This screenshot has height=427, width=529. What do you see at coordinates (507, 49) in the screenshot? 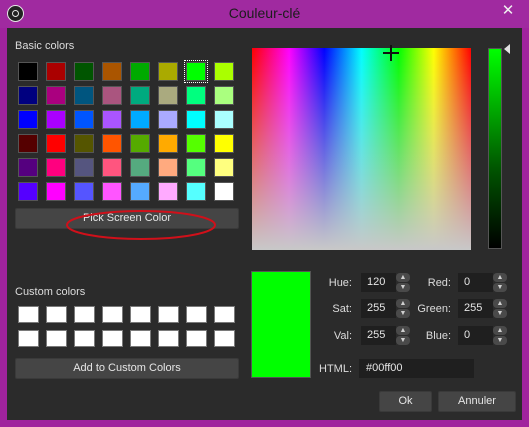
I see `slider-arrow-icon` at bounding box center [507, 49].